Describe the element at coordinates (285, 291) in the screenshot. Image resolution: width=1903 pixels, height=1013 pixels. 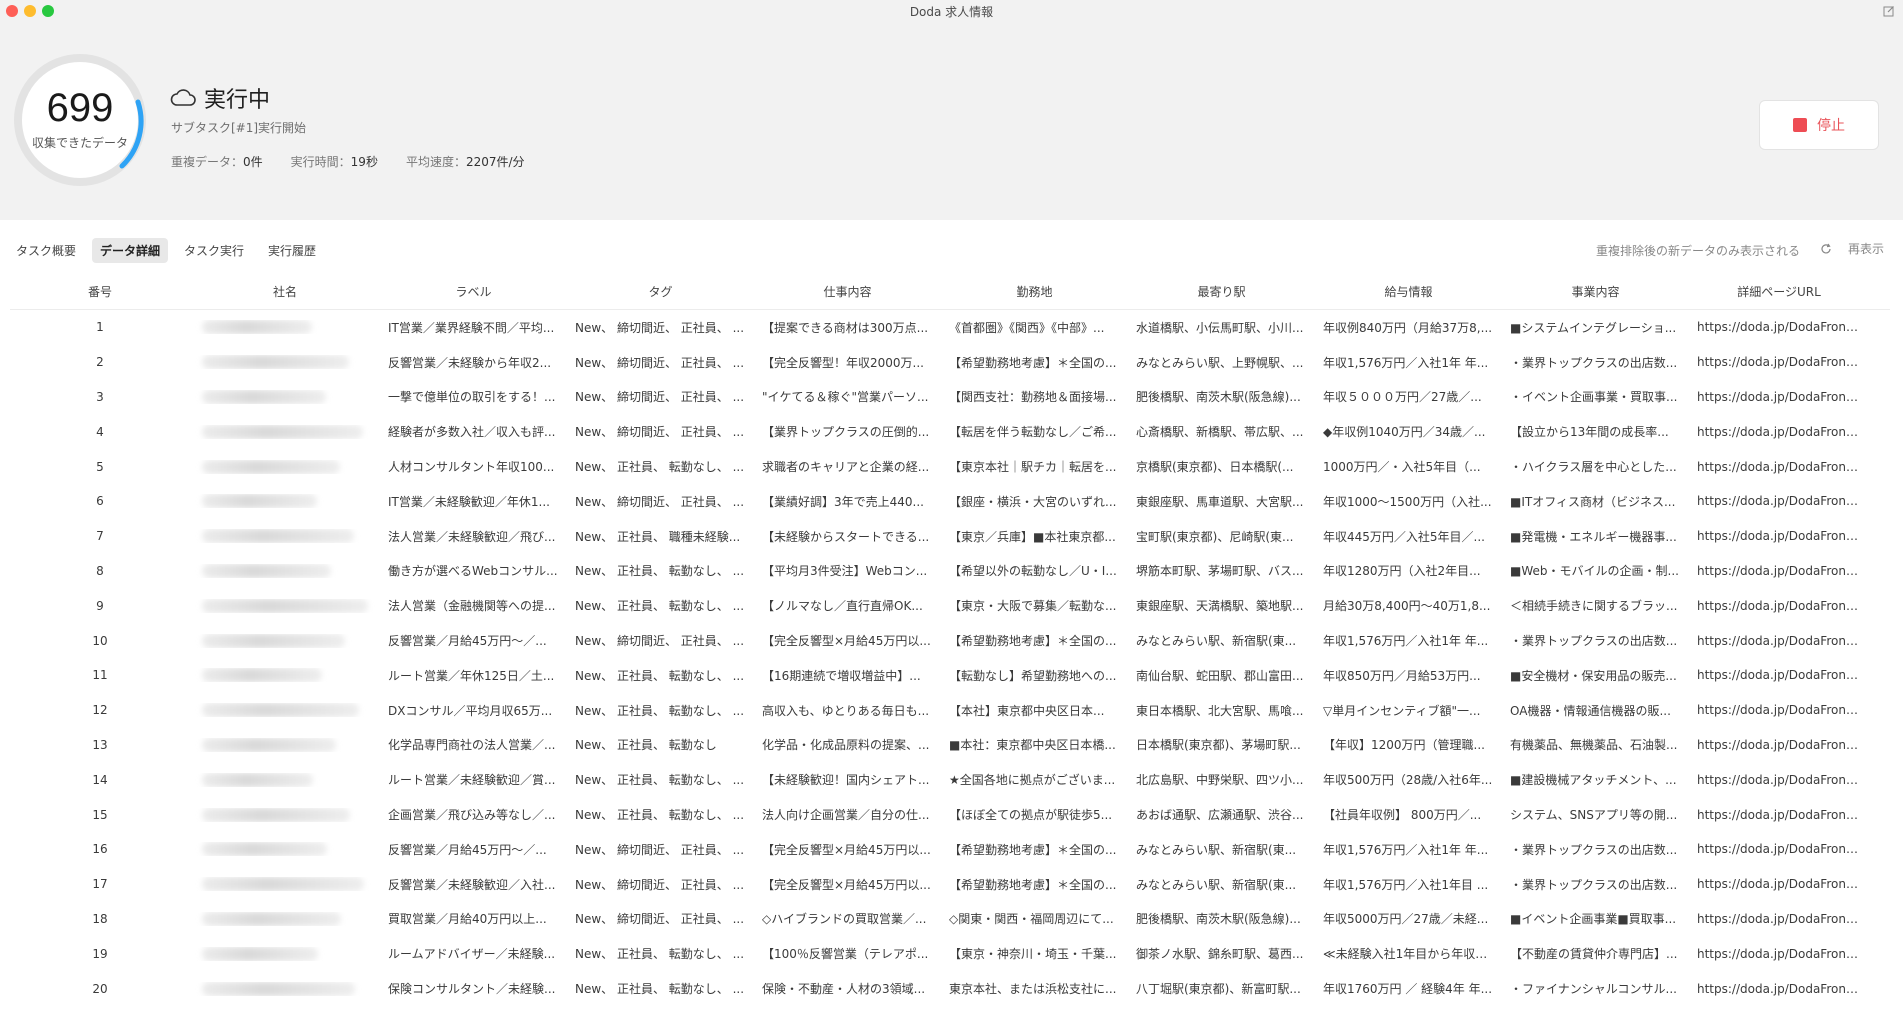
I see `col-company: 社名` at that location.